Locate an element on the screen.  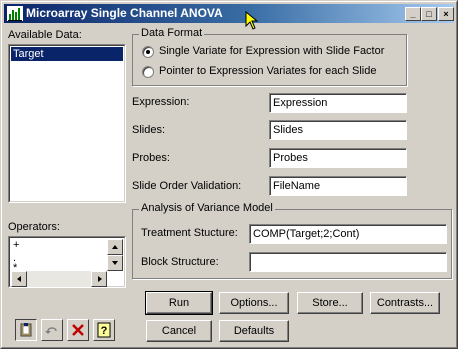
run-button: Run is located at coordinates (179, 303).